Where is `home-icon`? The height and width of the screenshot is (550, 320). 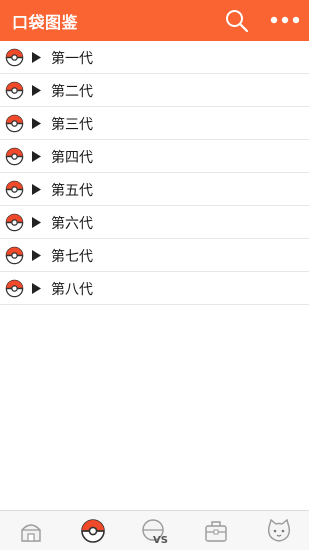 home-icon is located at coordinates (31, 531).